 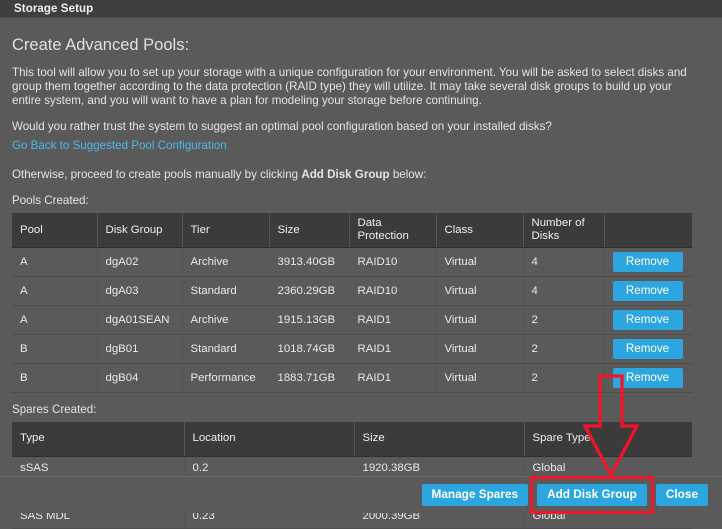 What do you see at coordinates (345, 175) in the screenshot?
I see `manual-instruction-bold: Add Disk Group` at bounding box center [345, 175].